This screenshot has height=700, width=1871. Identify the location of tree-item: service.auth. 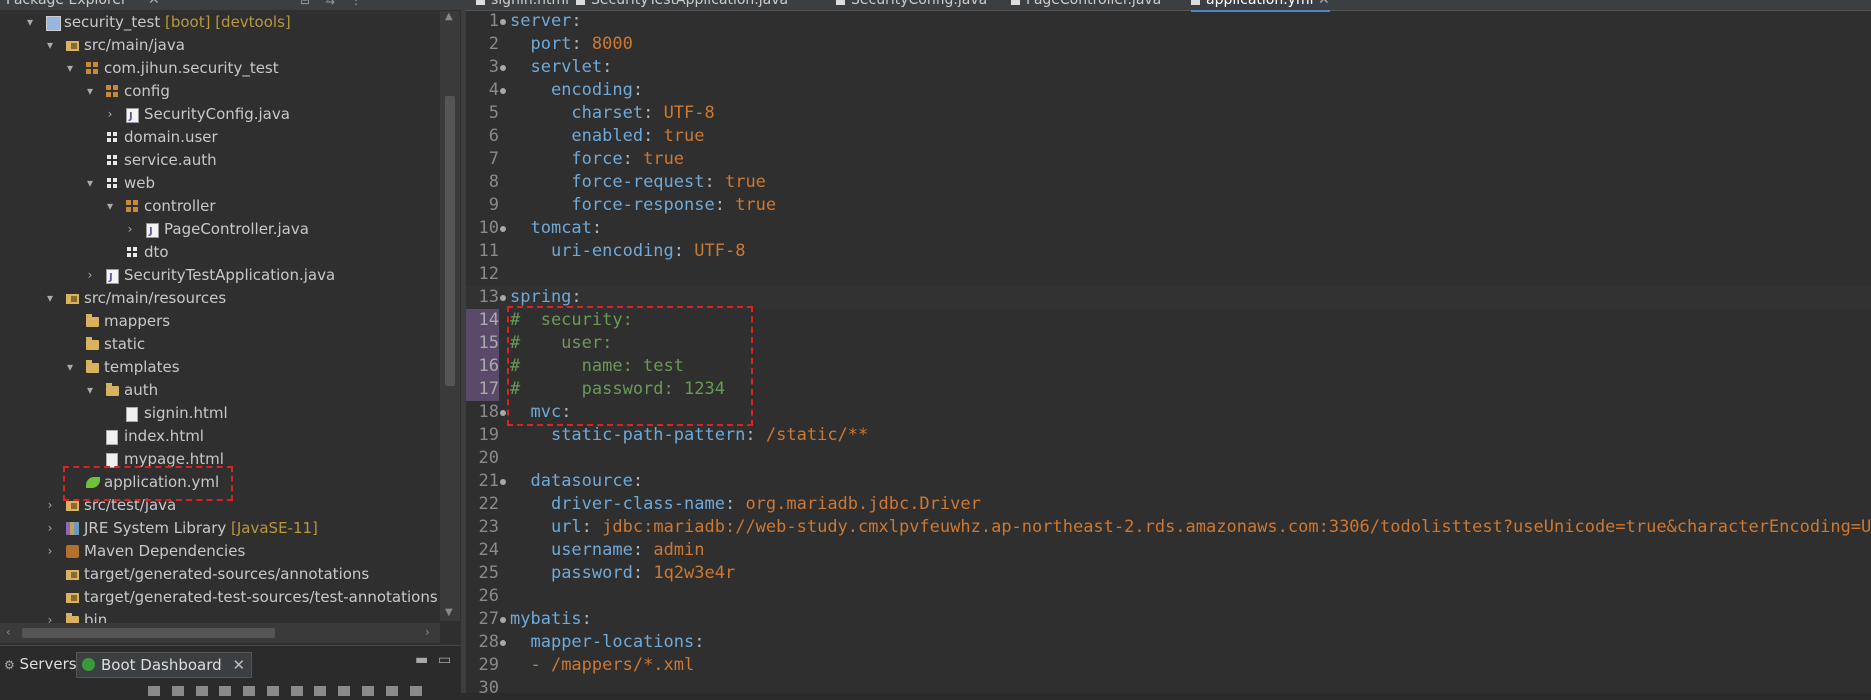
(220, 160).